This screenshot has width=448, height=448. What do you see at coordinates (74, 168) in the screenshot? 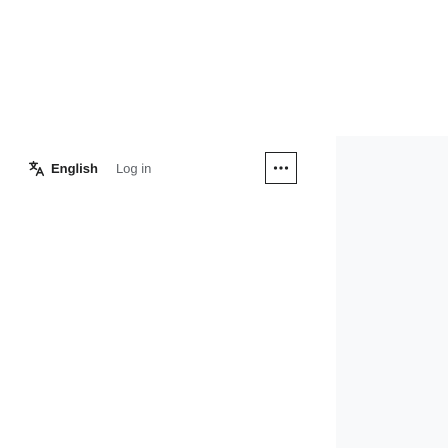
I see `language-label: English` at bounding box center [74, 168].